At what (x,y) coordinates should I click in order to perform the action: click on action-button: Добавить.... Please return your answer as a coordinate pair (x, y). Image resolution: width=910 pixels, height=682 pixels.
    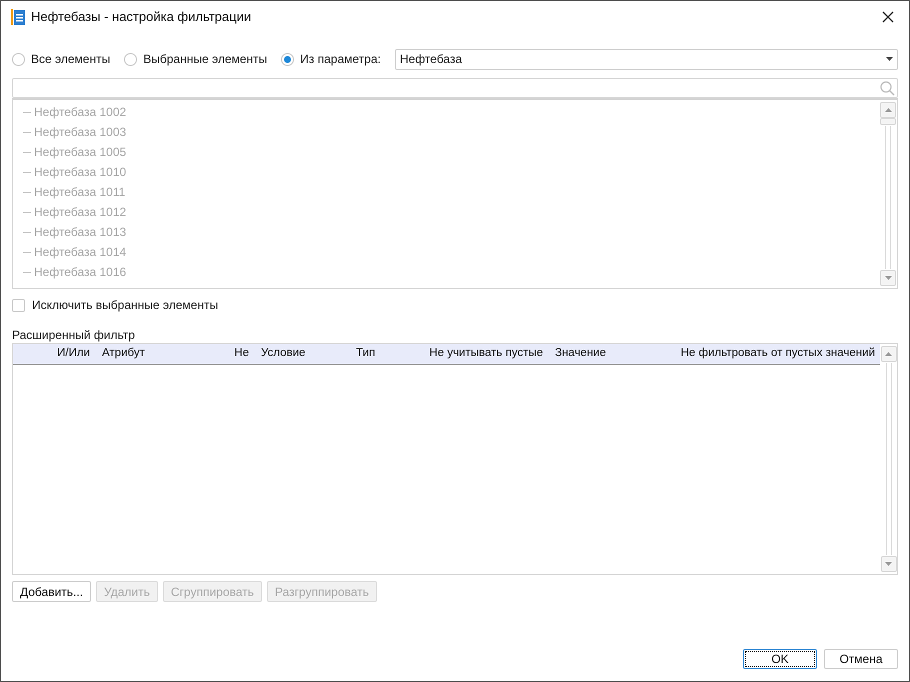
    Looking at the image, I should click on (52, 591).